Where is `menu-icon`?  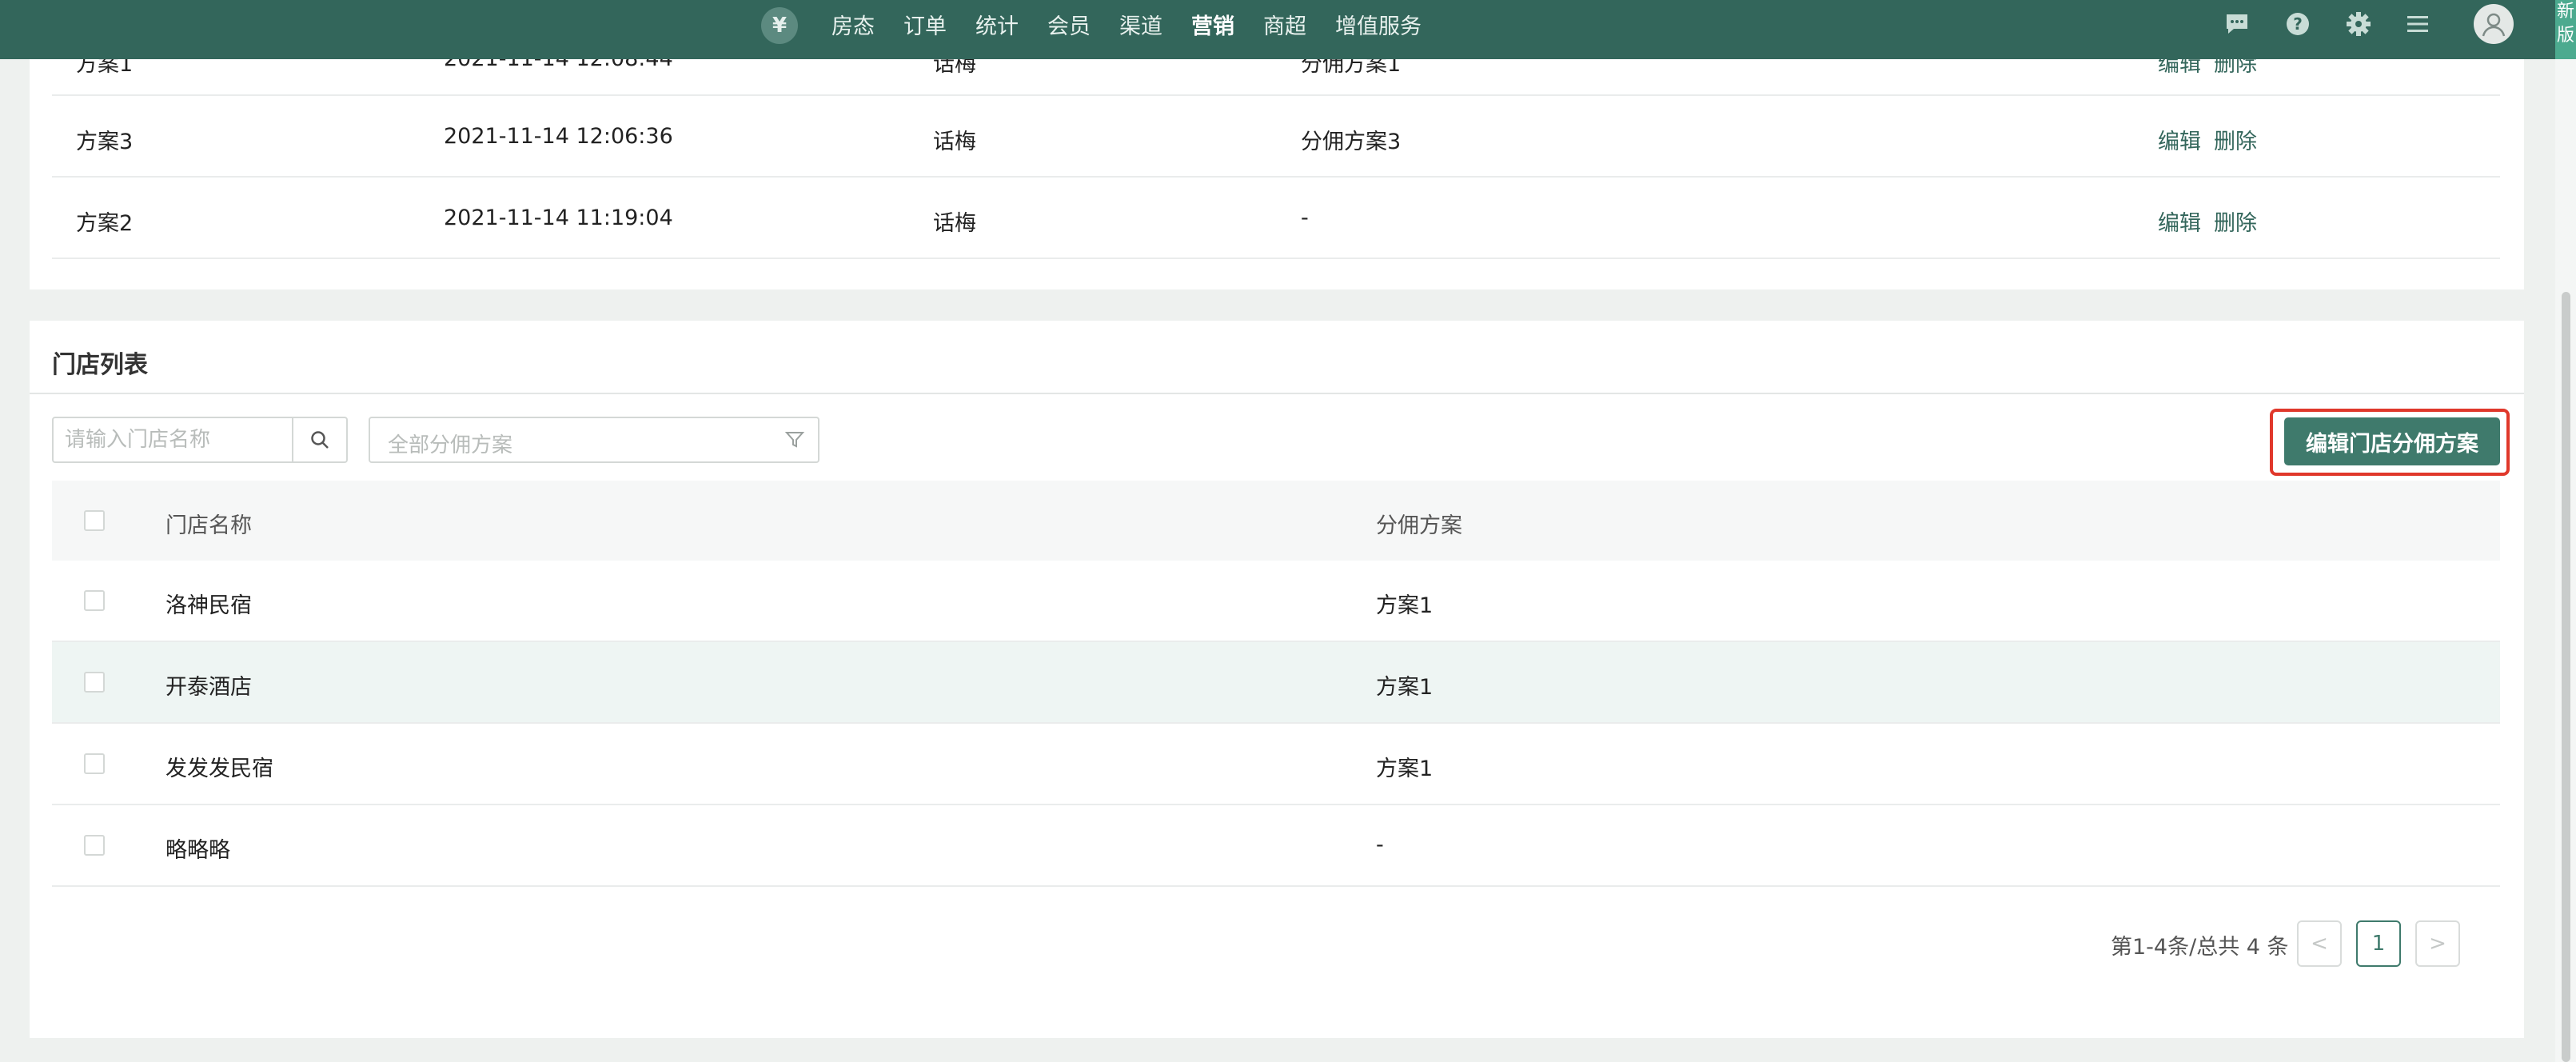 menu-icon is located at coordinates (2417, 24).